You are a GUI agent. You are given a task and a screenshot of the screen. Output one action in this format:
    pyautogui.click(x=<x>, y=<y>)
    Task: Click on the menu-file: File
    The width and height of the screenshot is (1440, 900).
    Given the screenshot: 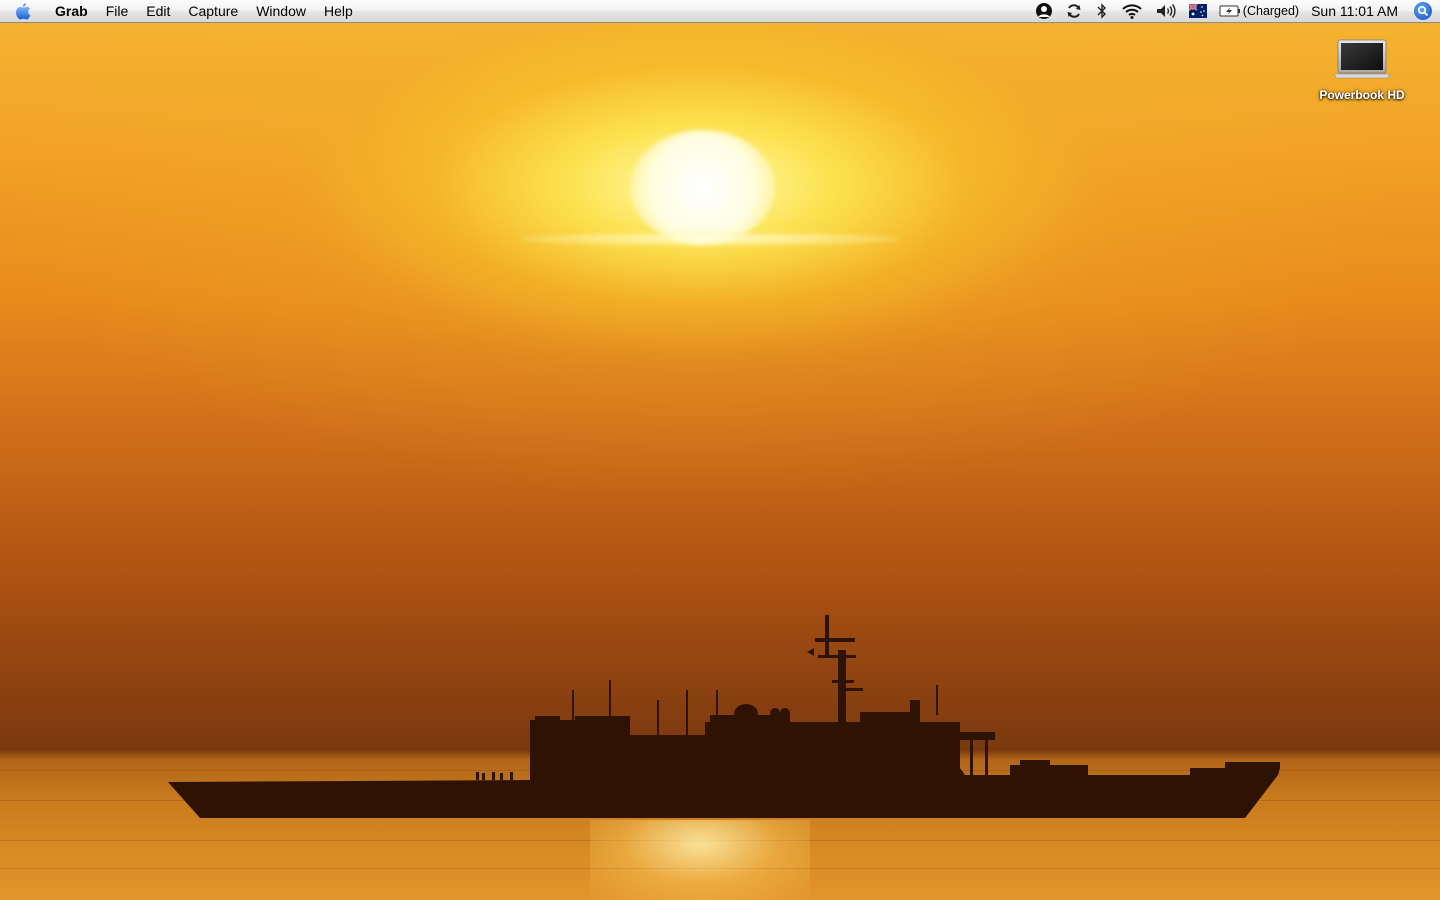 What is the action you would take?
    pyautogui.click(x=117, y=11)
    